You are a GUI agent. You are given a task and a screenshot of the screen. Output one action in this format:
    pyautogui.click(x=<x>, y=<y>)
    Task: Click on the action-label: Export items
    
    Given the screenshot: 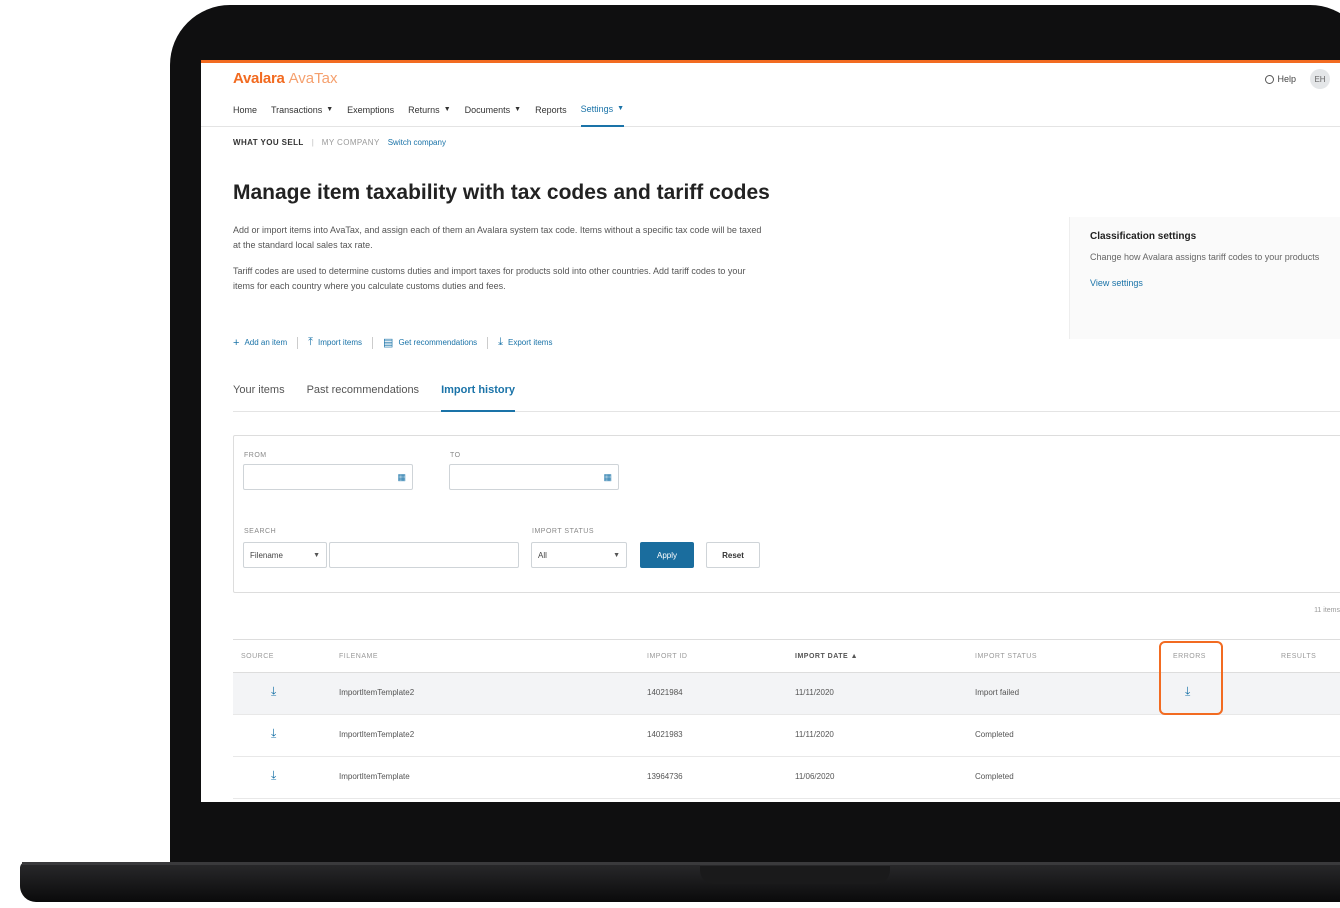 What is the action you would take?
    pyautogui.click(x=530, y=342)
    